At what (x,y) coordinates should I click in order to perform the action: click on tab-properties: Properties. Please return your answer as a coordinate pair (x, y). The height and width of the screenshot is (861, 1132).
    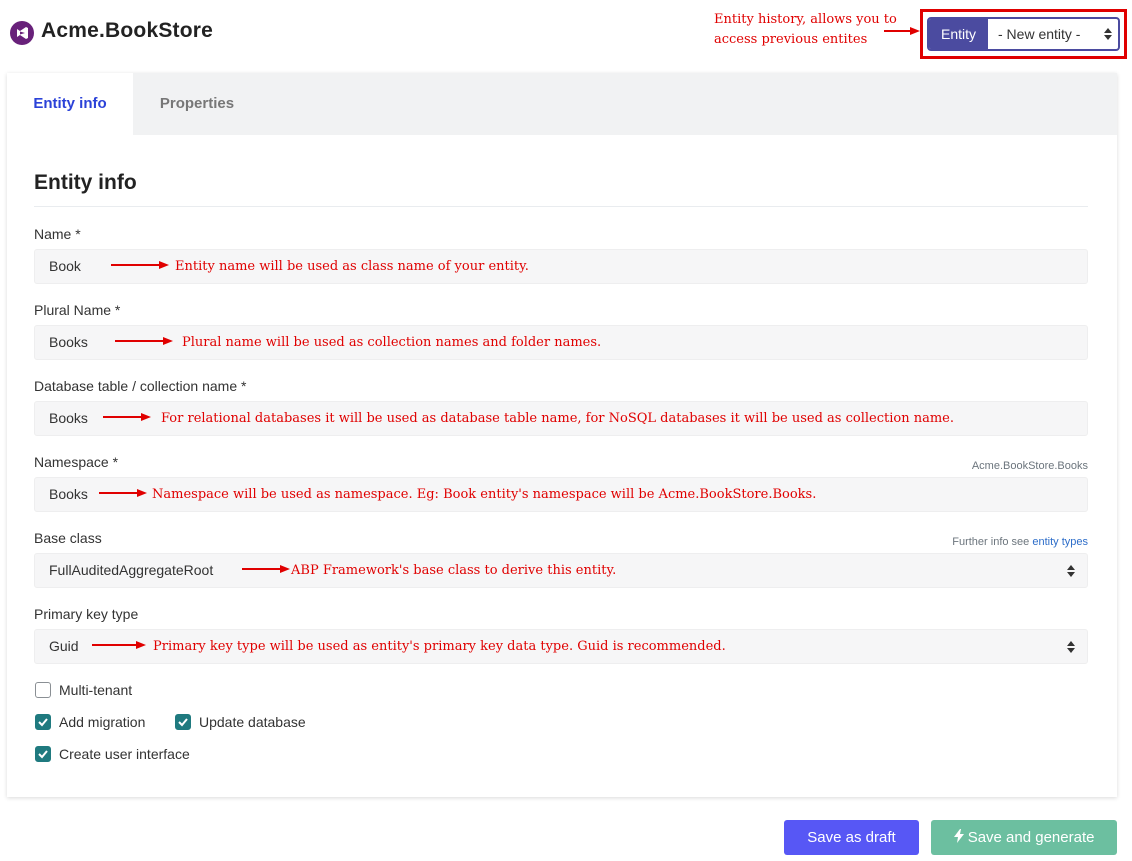
    Looking at the image, I should click on (197, 104).